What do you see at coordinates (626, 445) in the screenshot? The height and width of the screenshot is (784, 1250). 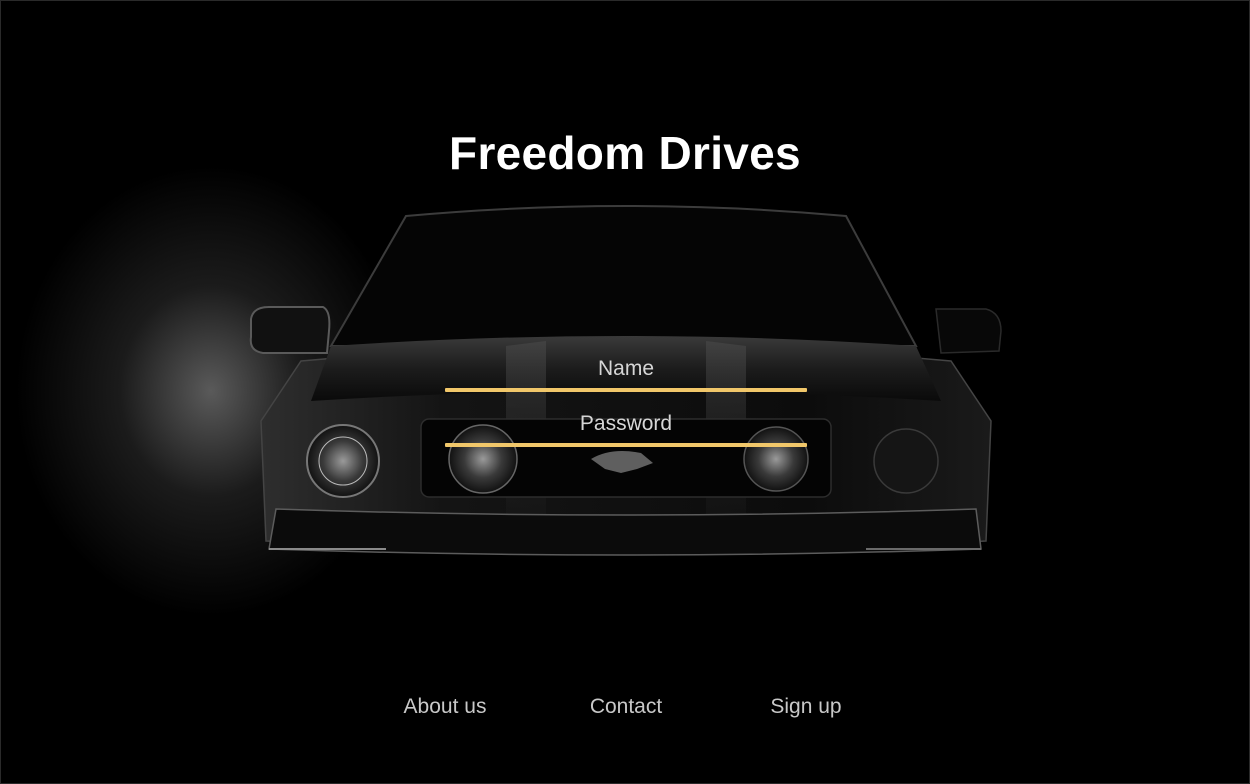 I see `password-input` at bounding box center [626, 445].